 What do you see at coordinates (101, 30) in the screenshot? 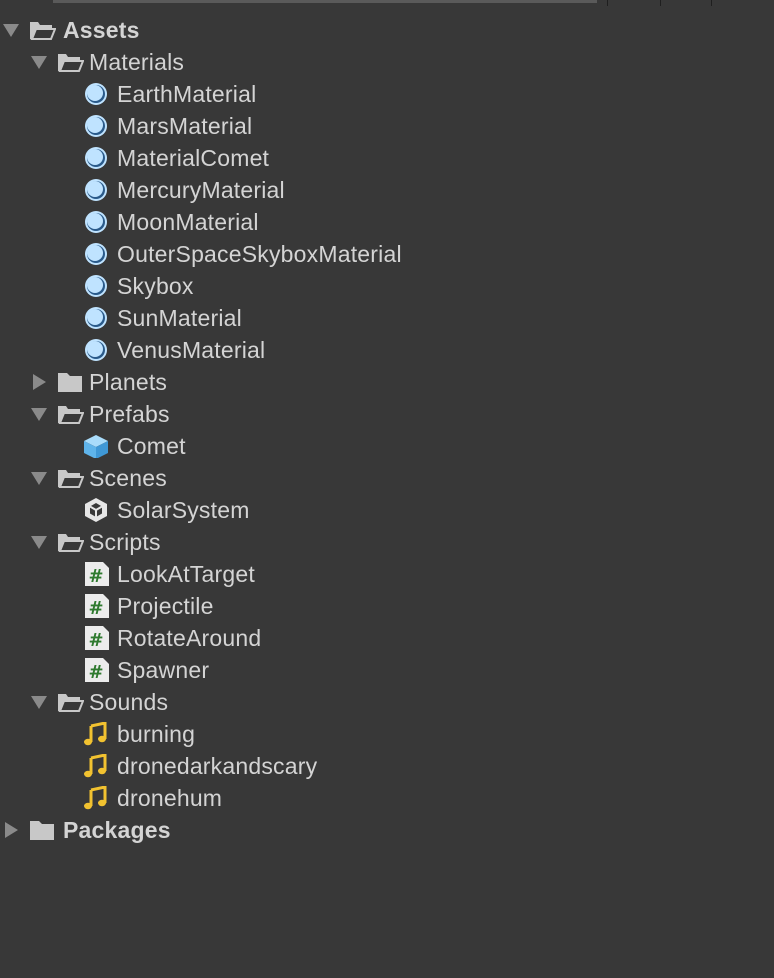
I see `tree-item-label: Assets` at bounding box center [101, 30].